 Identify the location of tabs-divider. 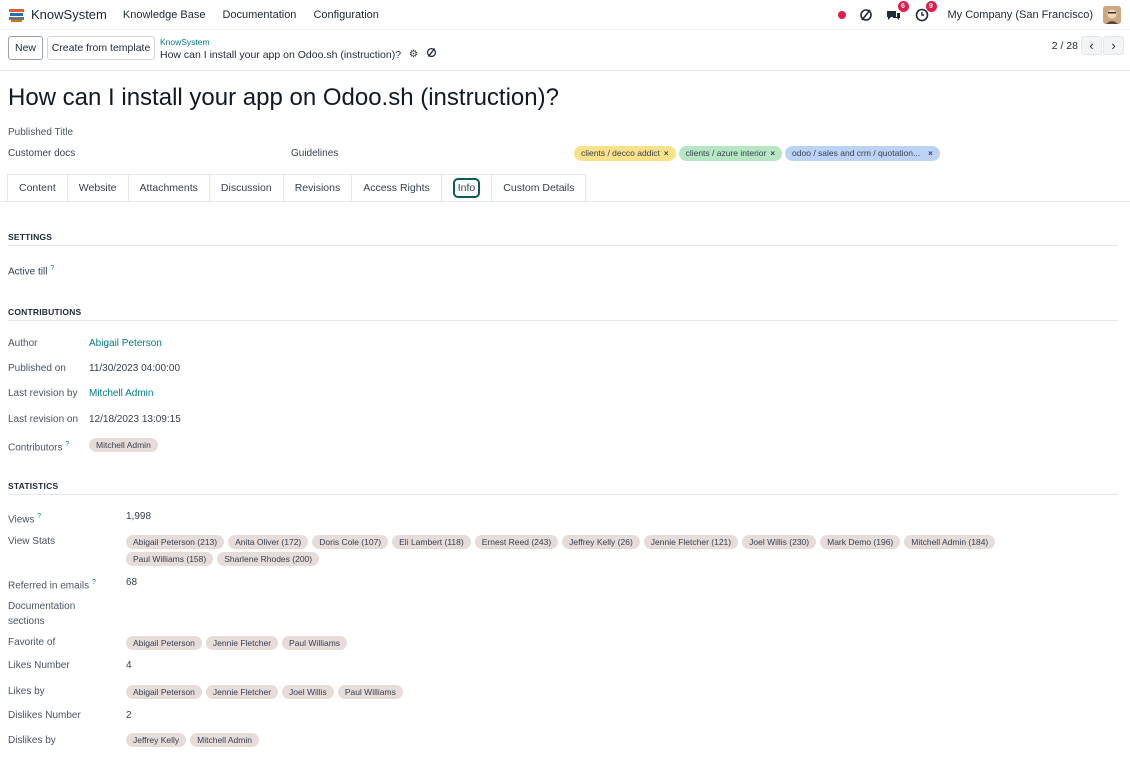
(565, 201).